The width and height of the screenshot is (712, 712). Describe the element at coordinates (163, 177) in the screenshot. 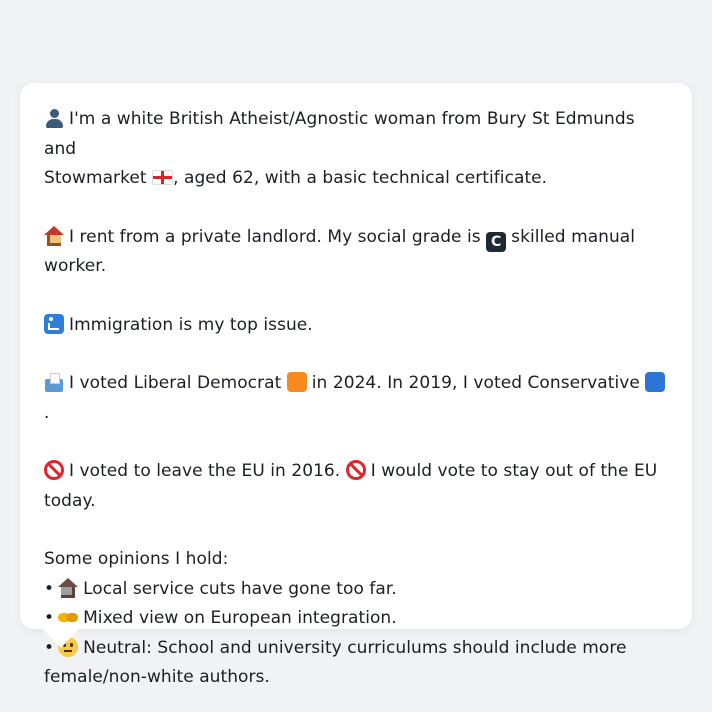

I see `england-flag-icon` at that location.